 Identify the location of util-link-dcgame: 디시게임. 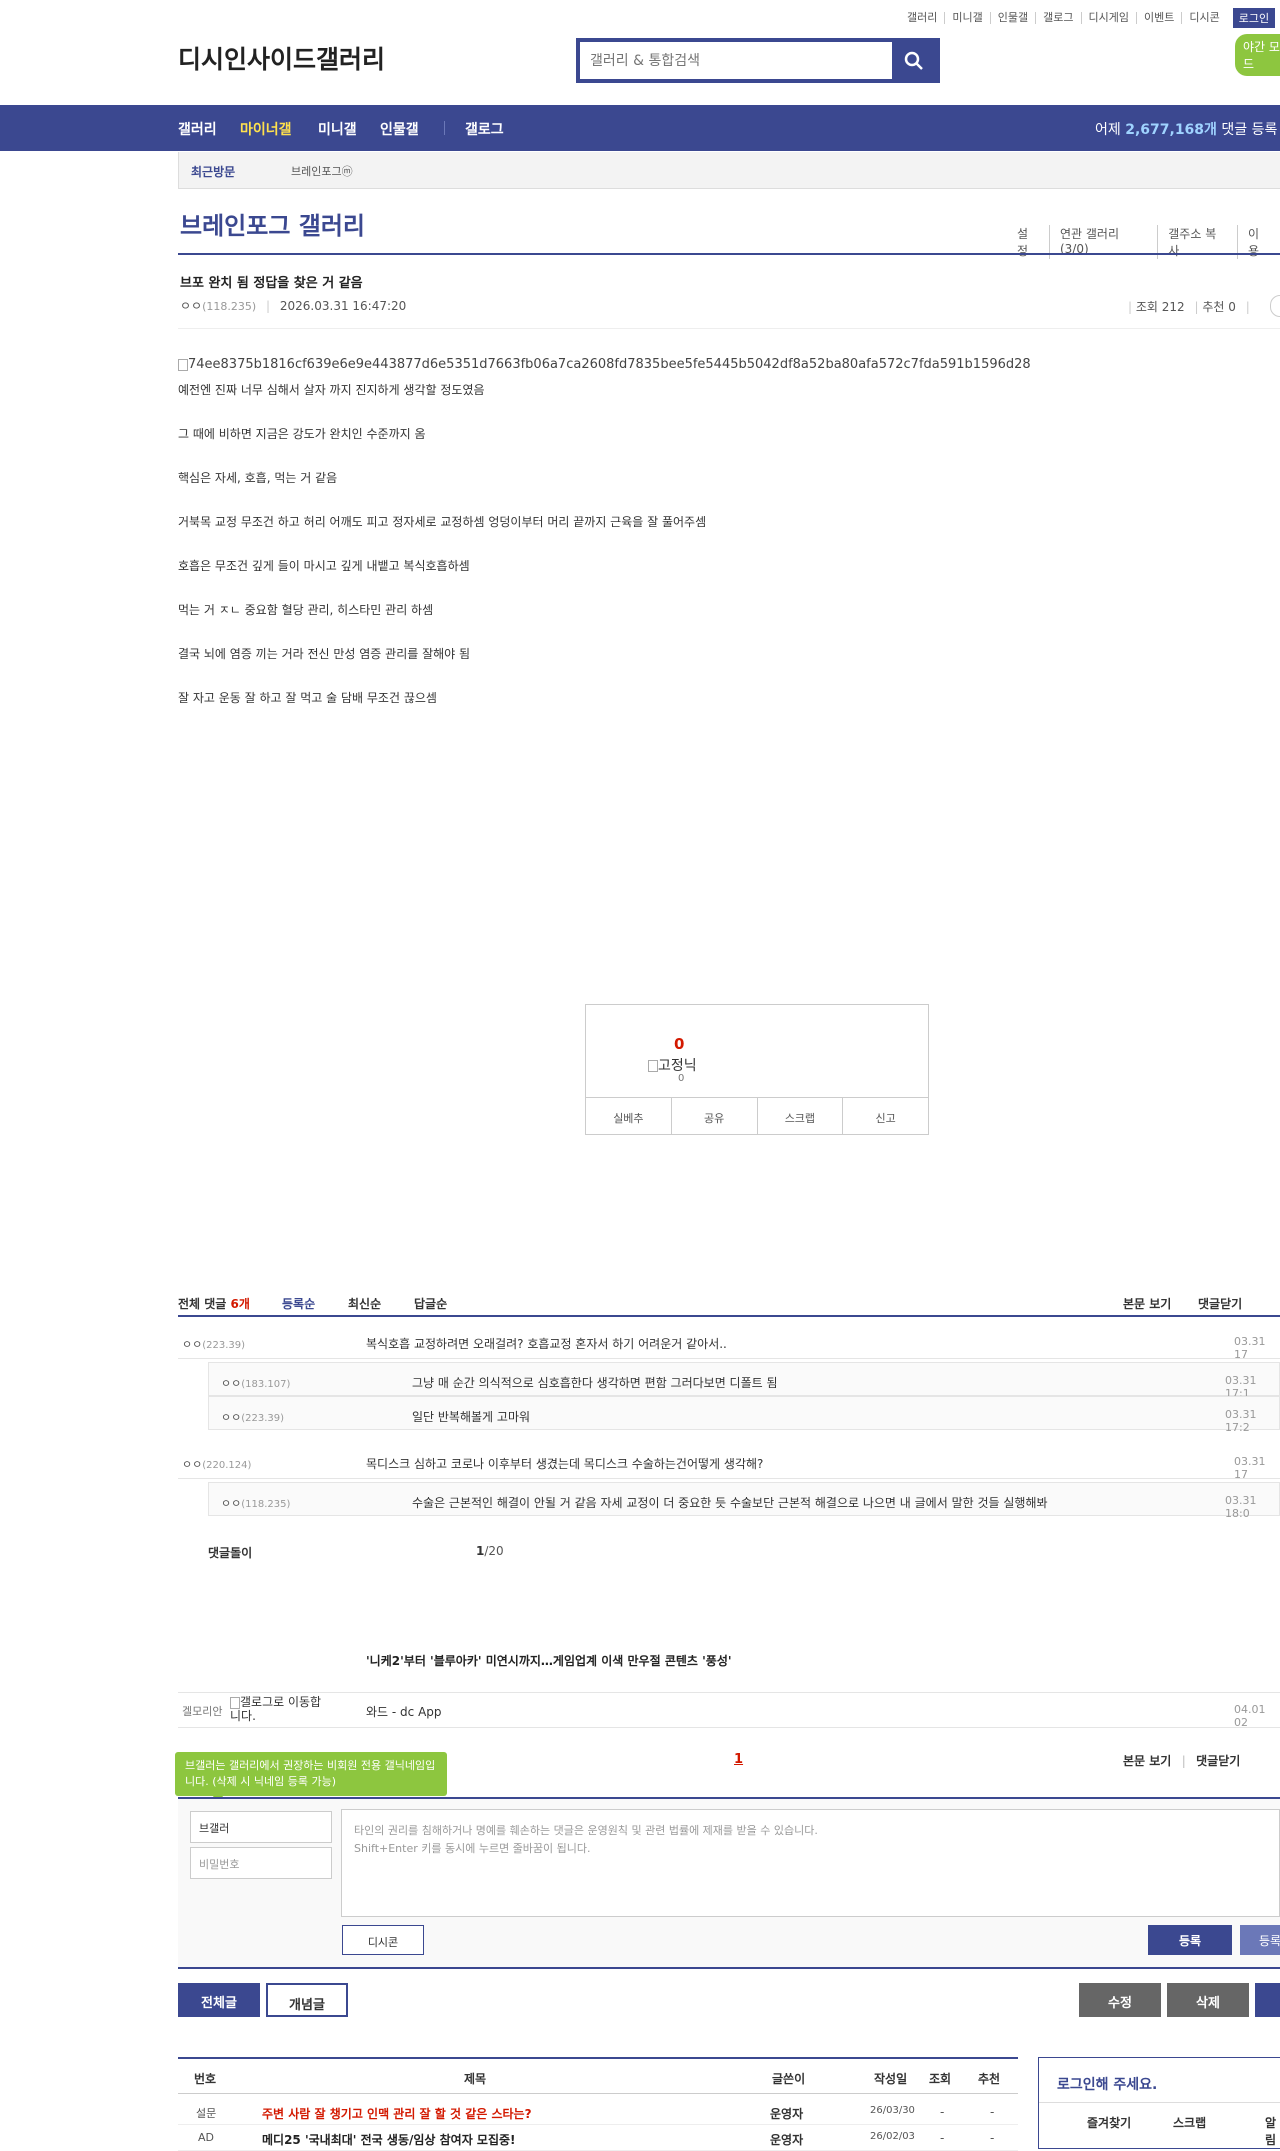
(1108, 18).